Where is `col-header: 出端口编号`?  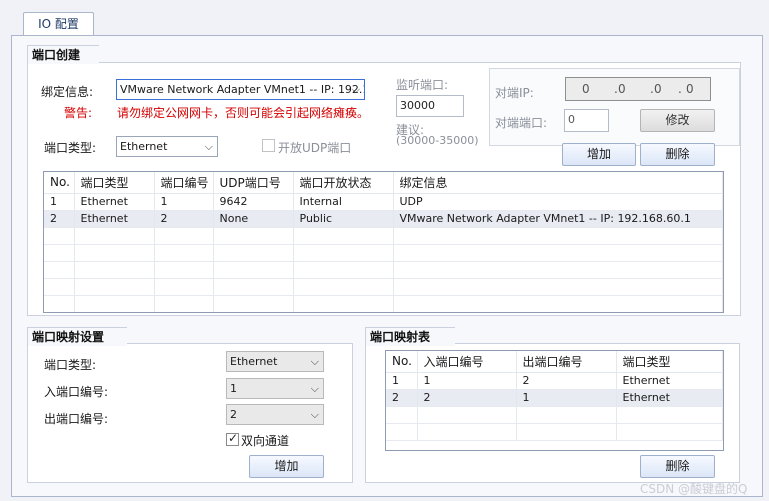
col-header: 出端口编号 is located at coordinates (566, 362).